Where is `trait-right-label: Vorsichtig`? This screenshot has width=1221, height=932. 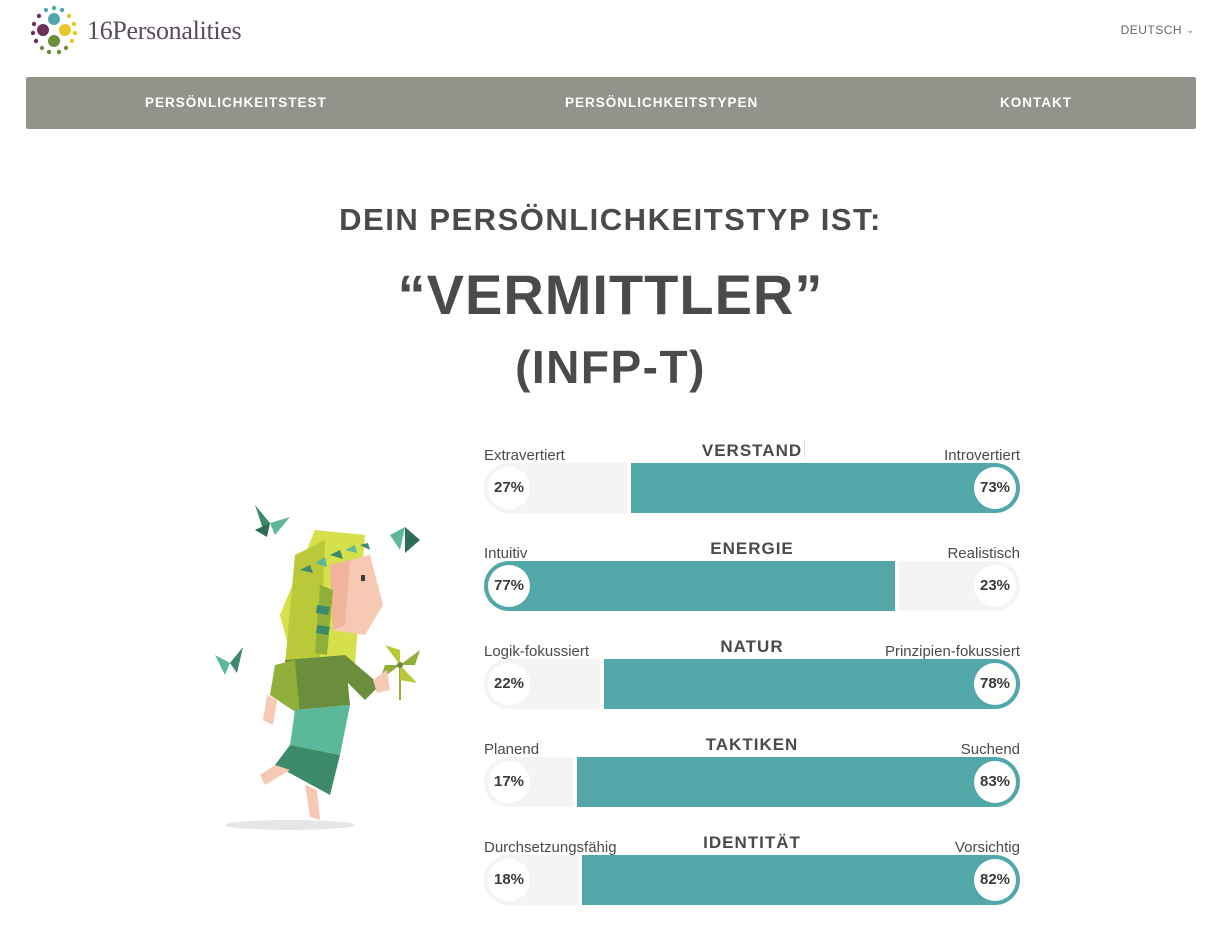
trait-right-label: Vorsichtig is located at coordinates (987, 847).